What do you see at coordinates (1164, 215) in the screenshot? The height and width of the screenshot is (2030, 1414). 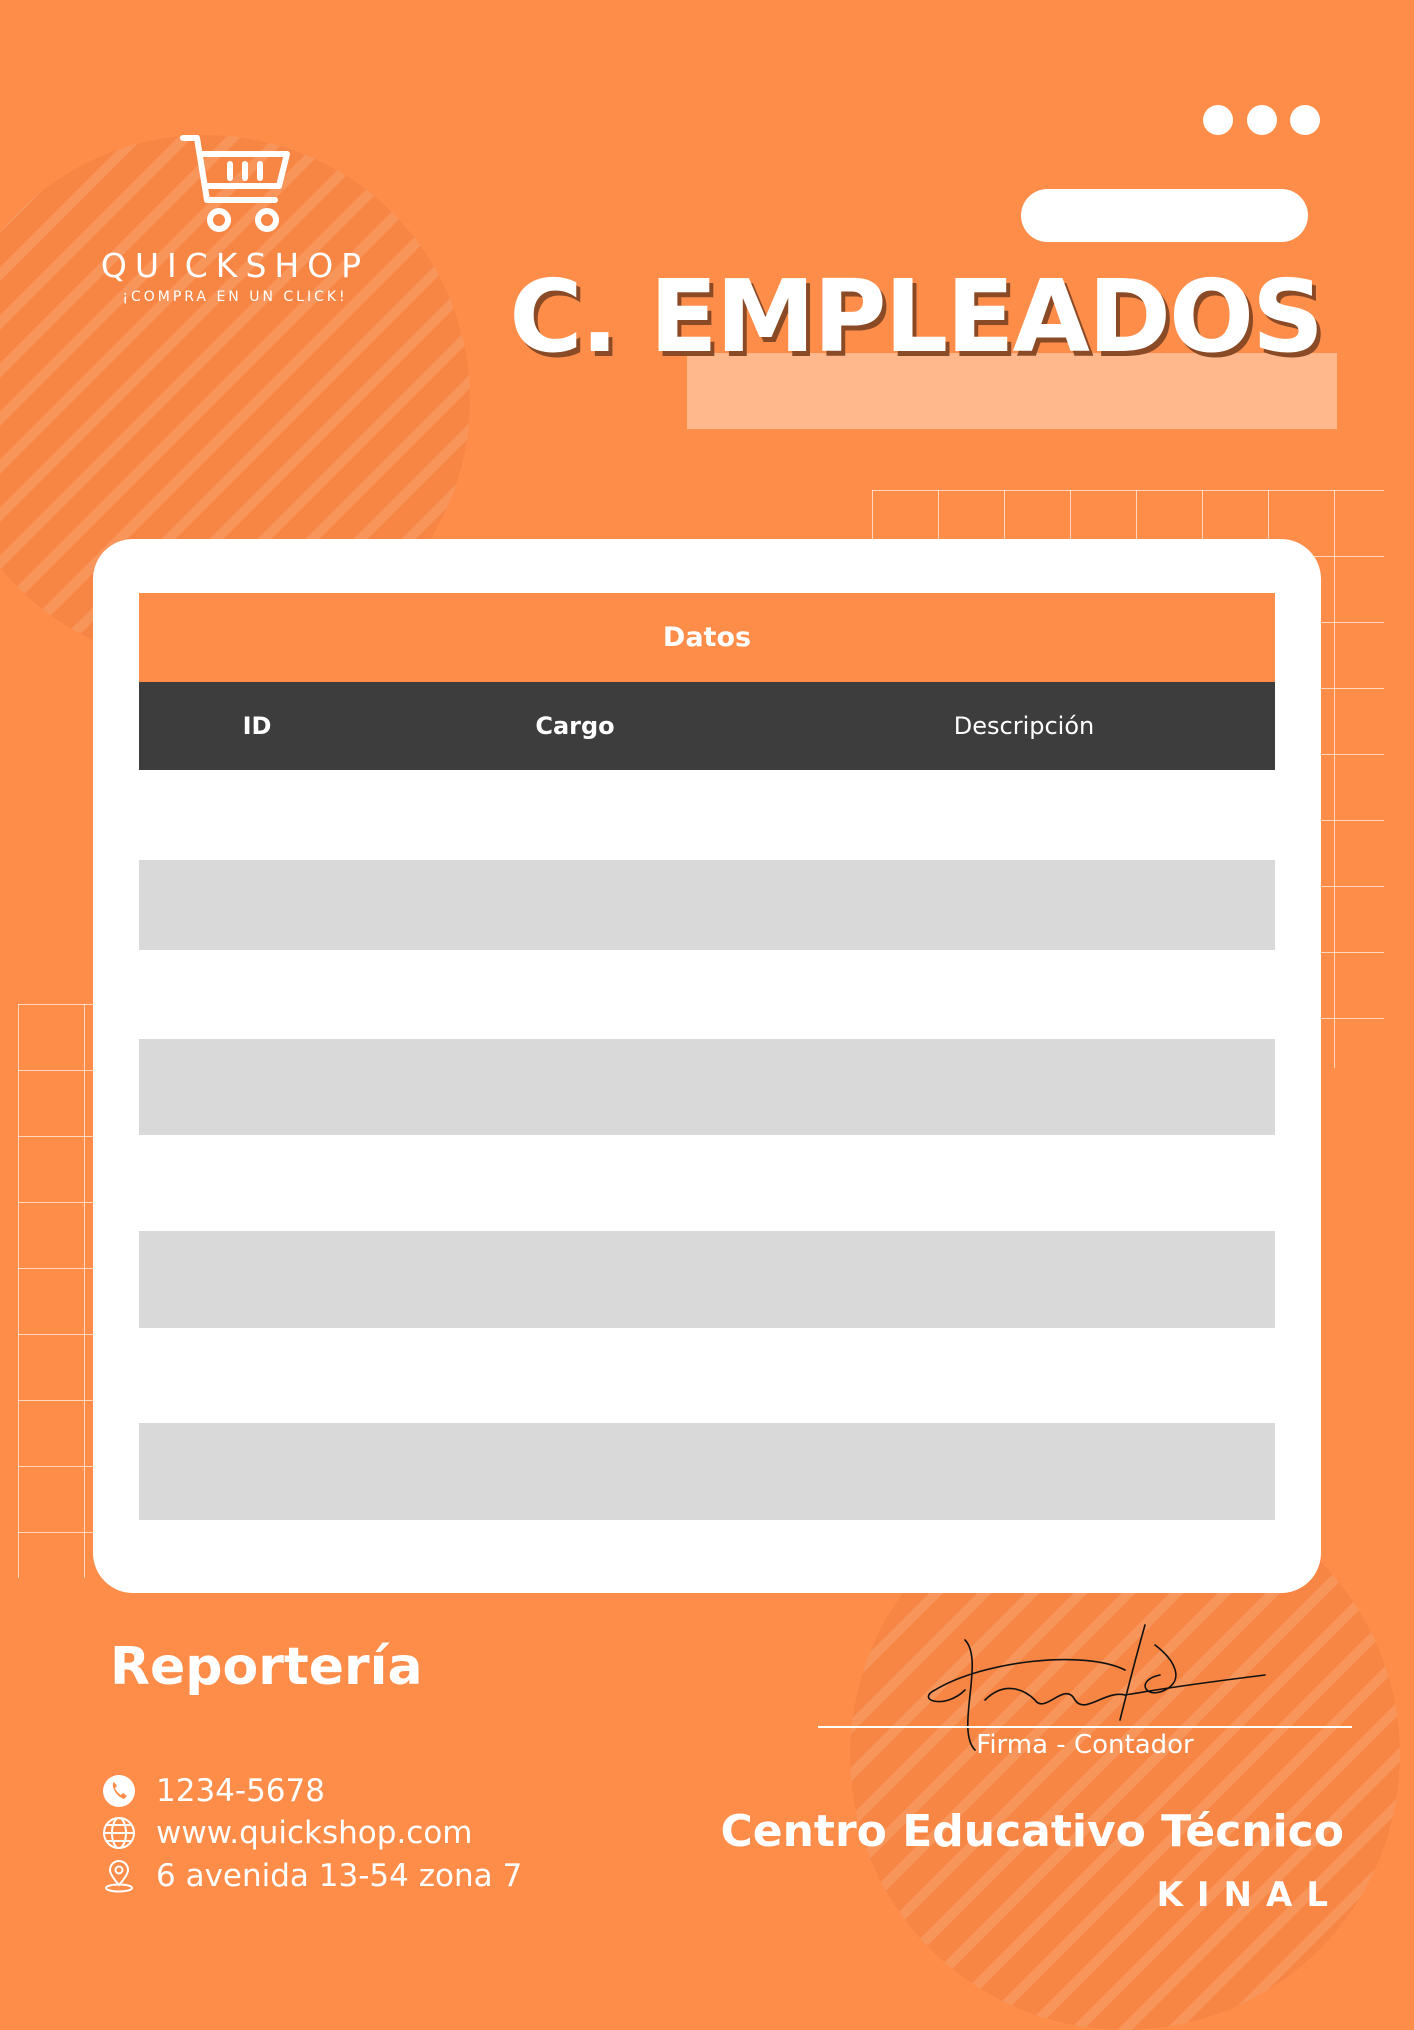 I see `decorative-pill` at bounding box center [1164, 215].